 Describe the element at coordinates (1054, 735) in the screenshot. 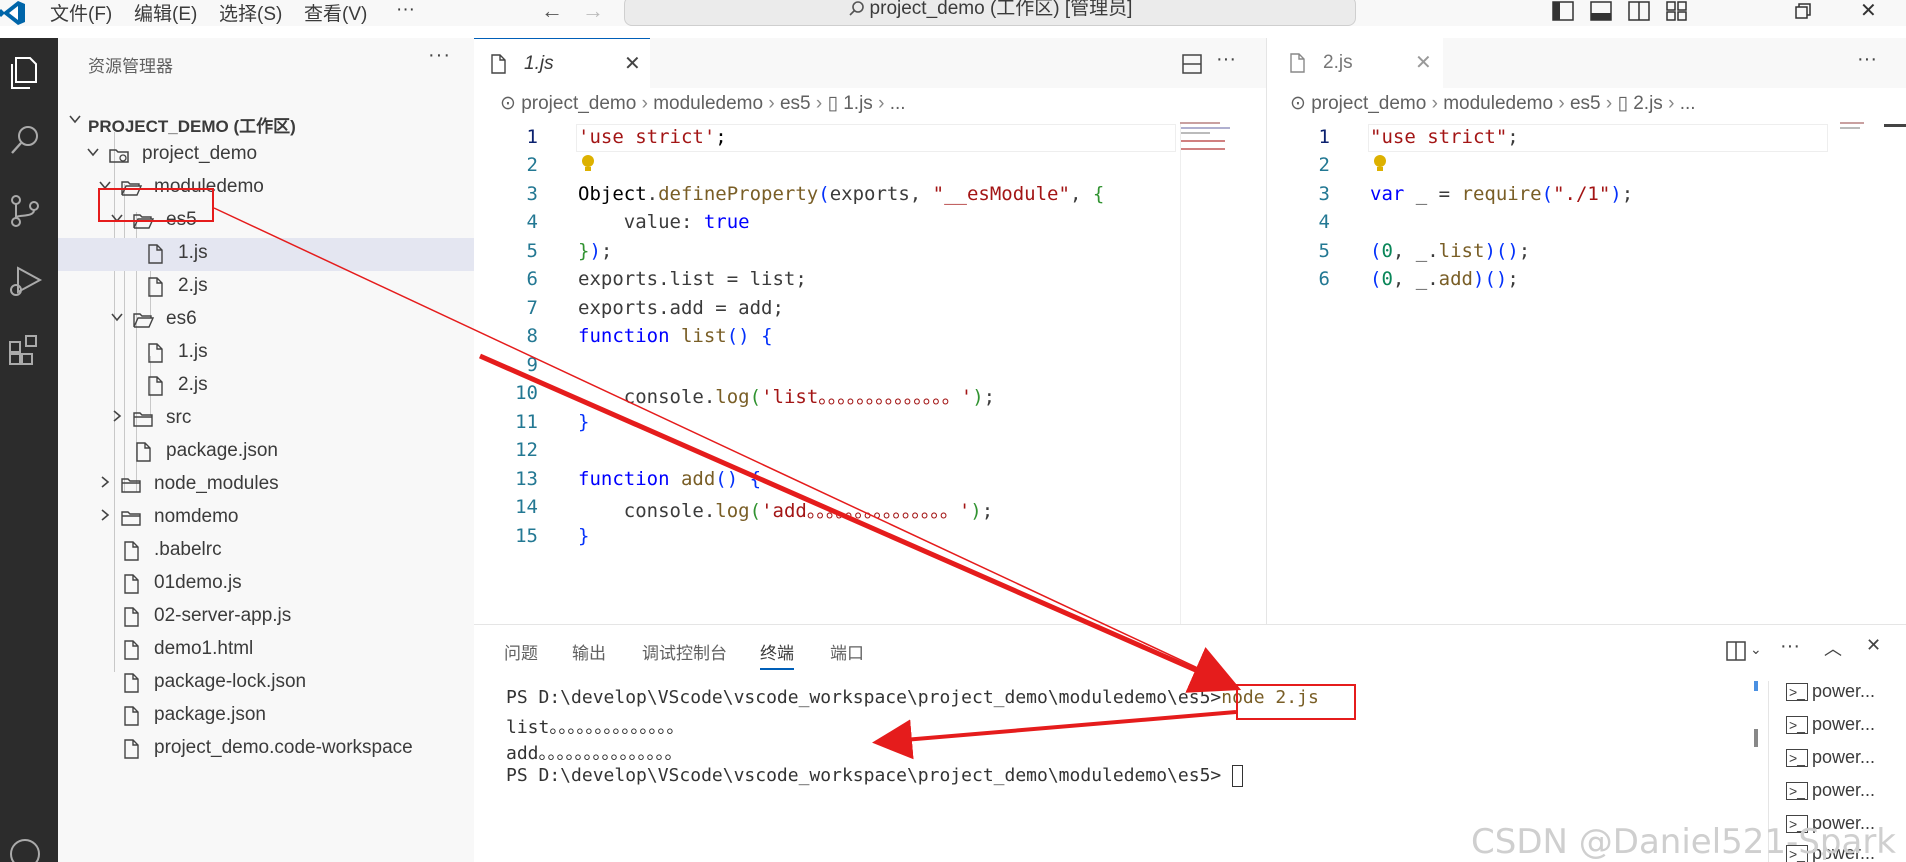

I see `arrow-to-output-icon` at that location.